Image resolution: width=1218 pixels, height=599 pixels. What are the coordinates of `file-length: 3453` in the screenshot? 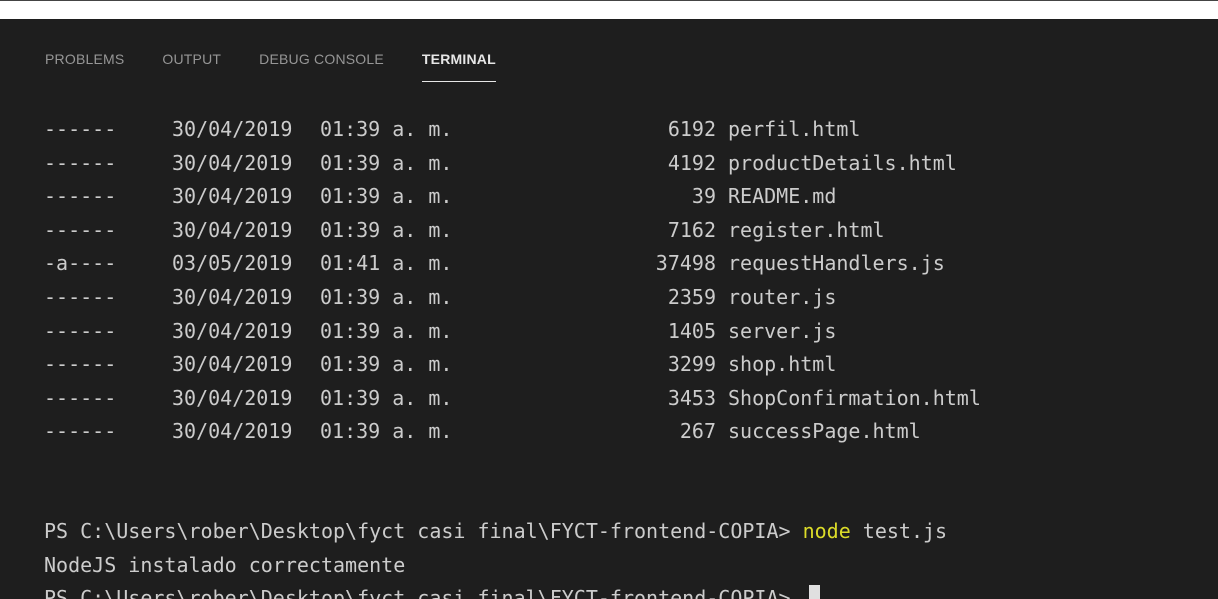 It's located at (691, 397).